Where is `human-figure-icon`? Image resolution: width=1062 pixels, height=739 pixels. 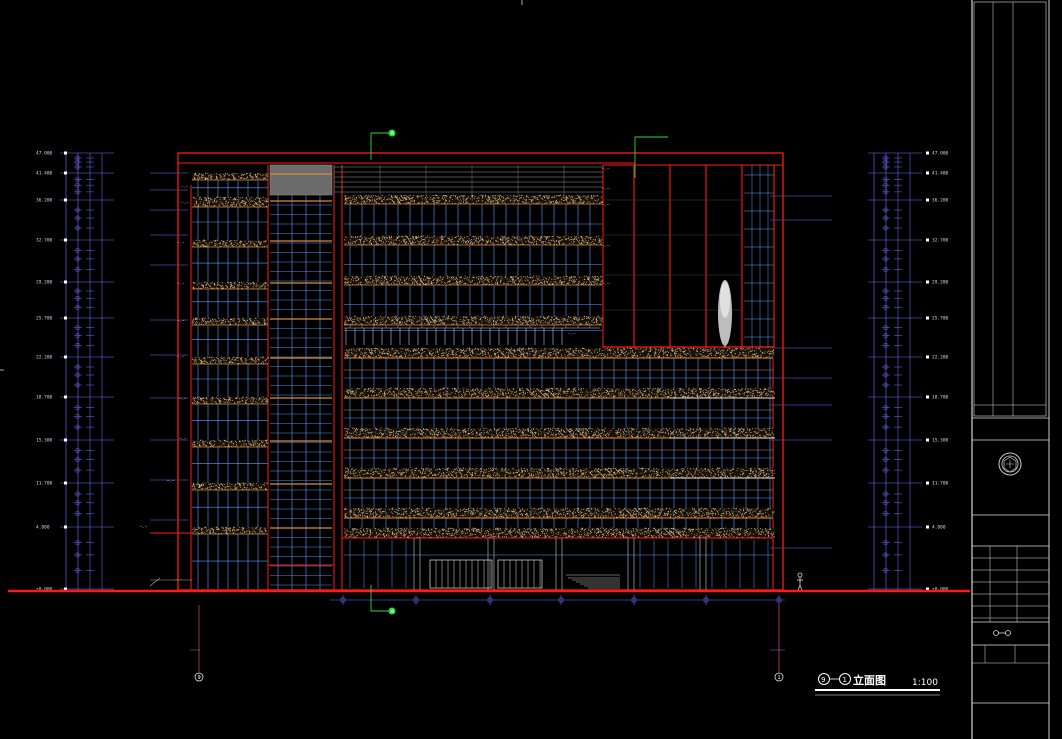
human-figure-icon is located at coordinates (800, 581).